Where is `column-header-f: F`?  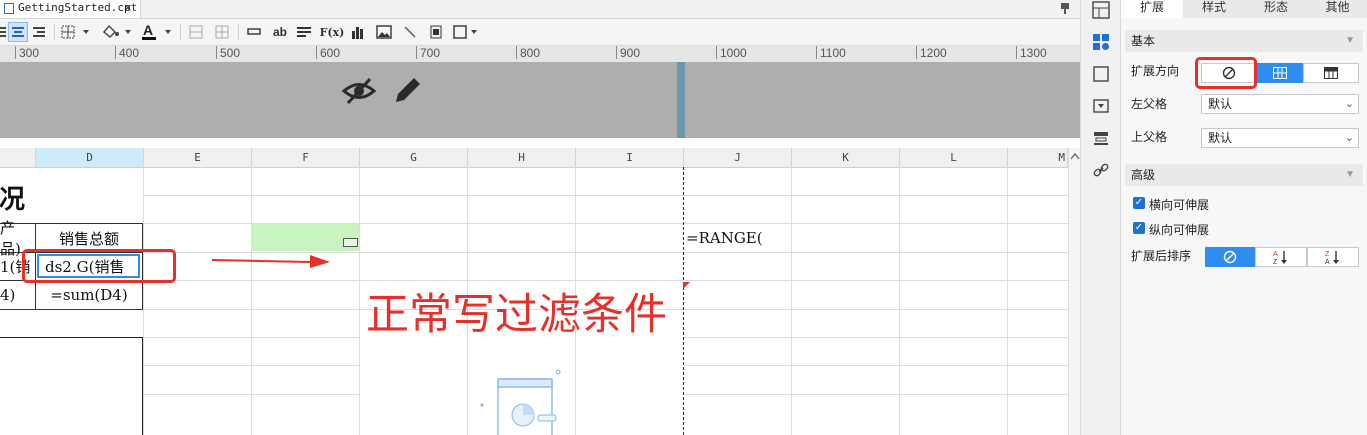 column-header-f: F is located at coordinates (306, 157).